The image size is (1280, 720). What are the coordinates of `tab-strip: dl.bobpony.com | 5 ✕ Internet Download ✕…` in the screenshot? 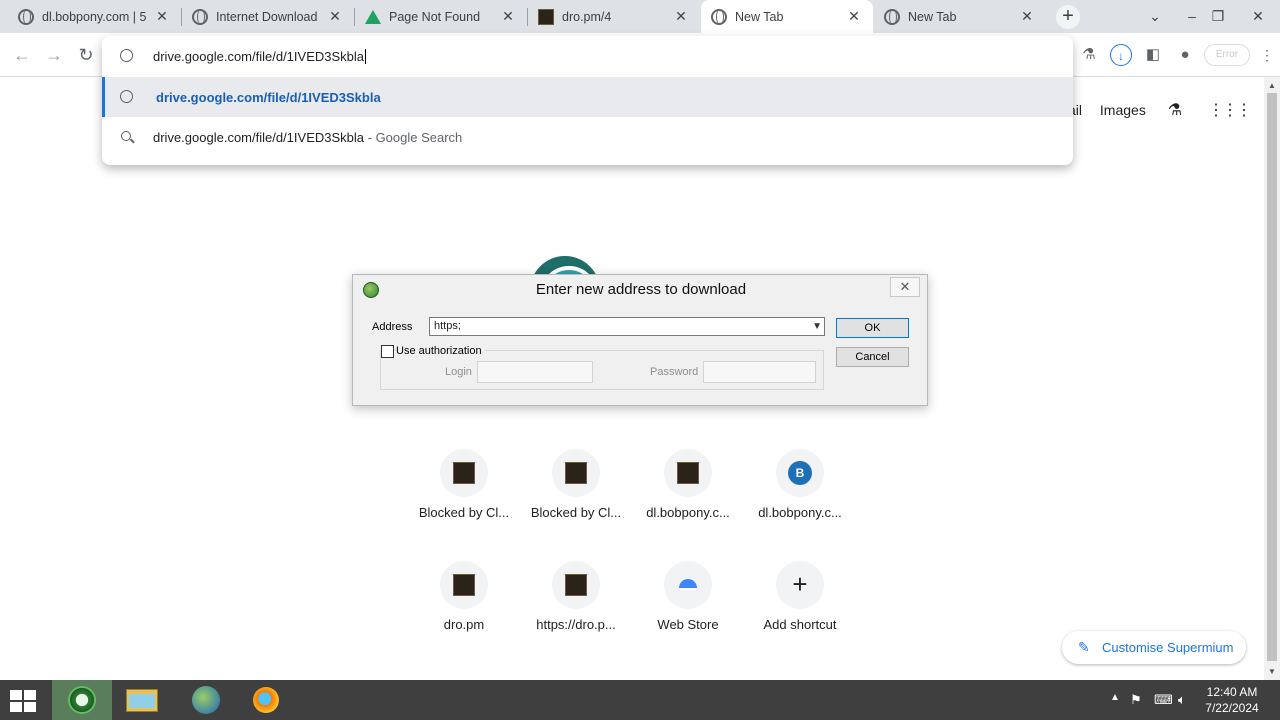 It's located at (640, 16).